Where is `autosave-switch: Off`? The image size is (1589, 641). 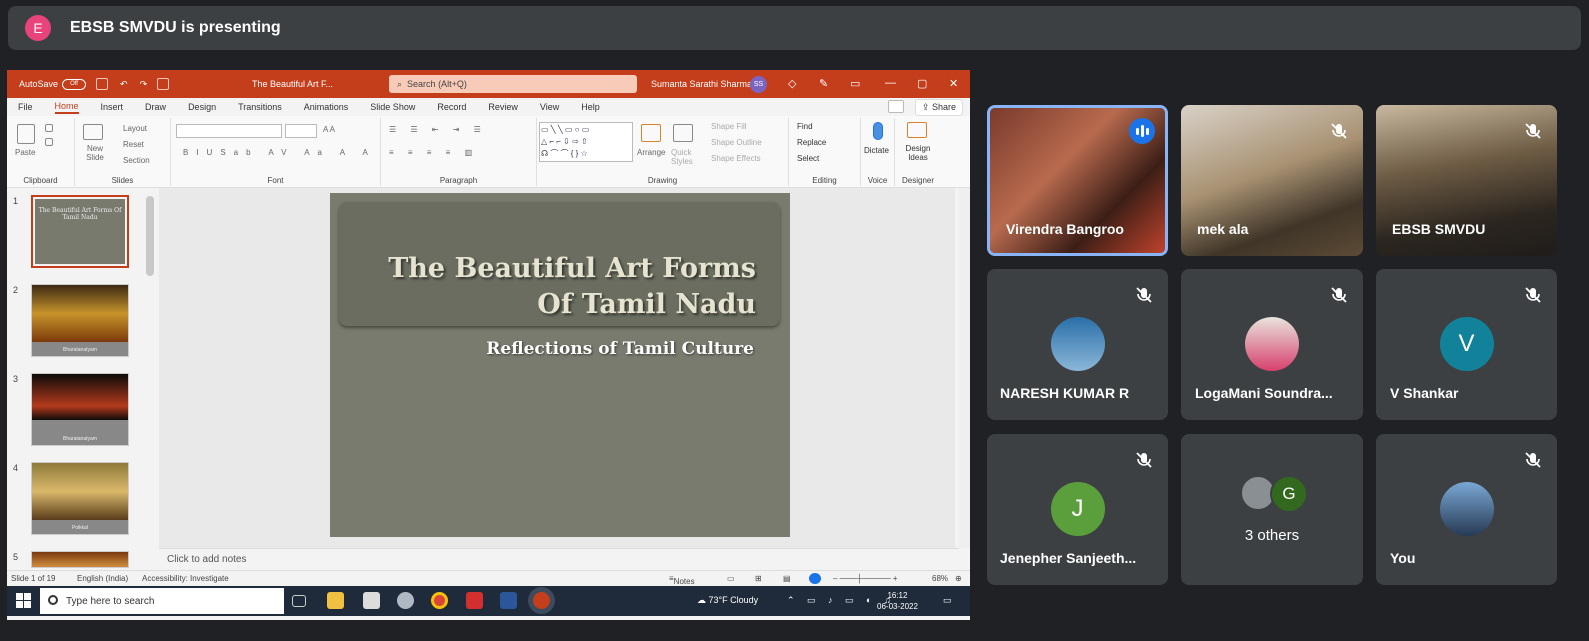
autosave-switch: Off is located at coordinates (74, 84).